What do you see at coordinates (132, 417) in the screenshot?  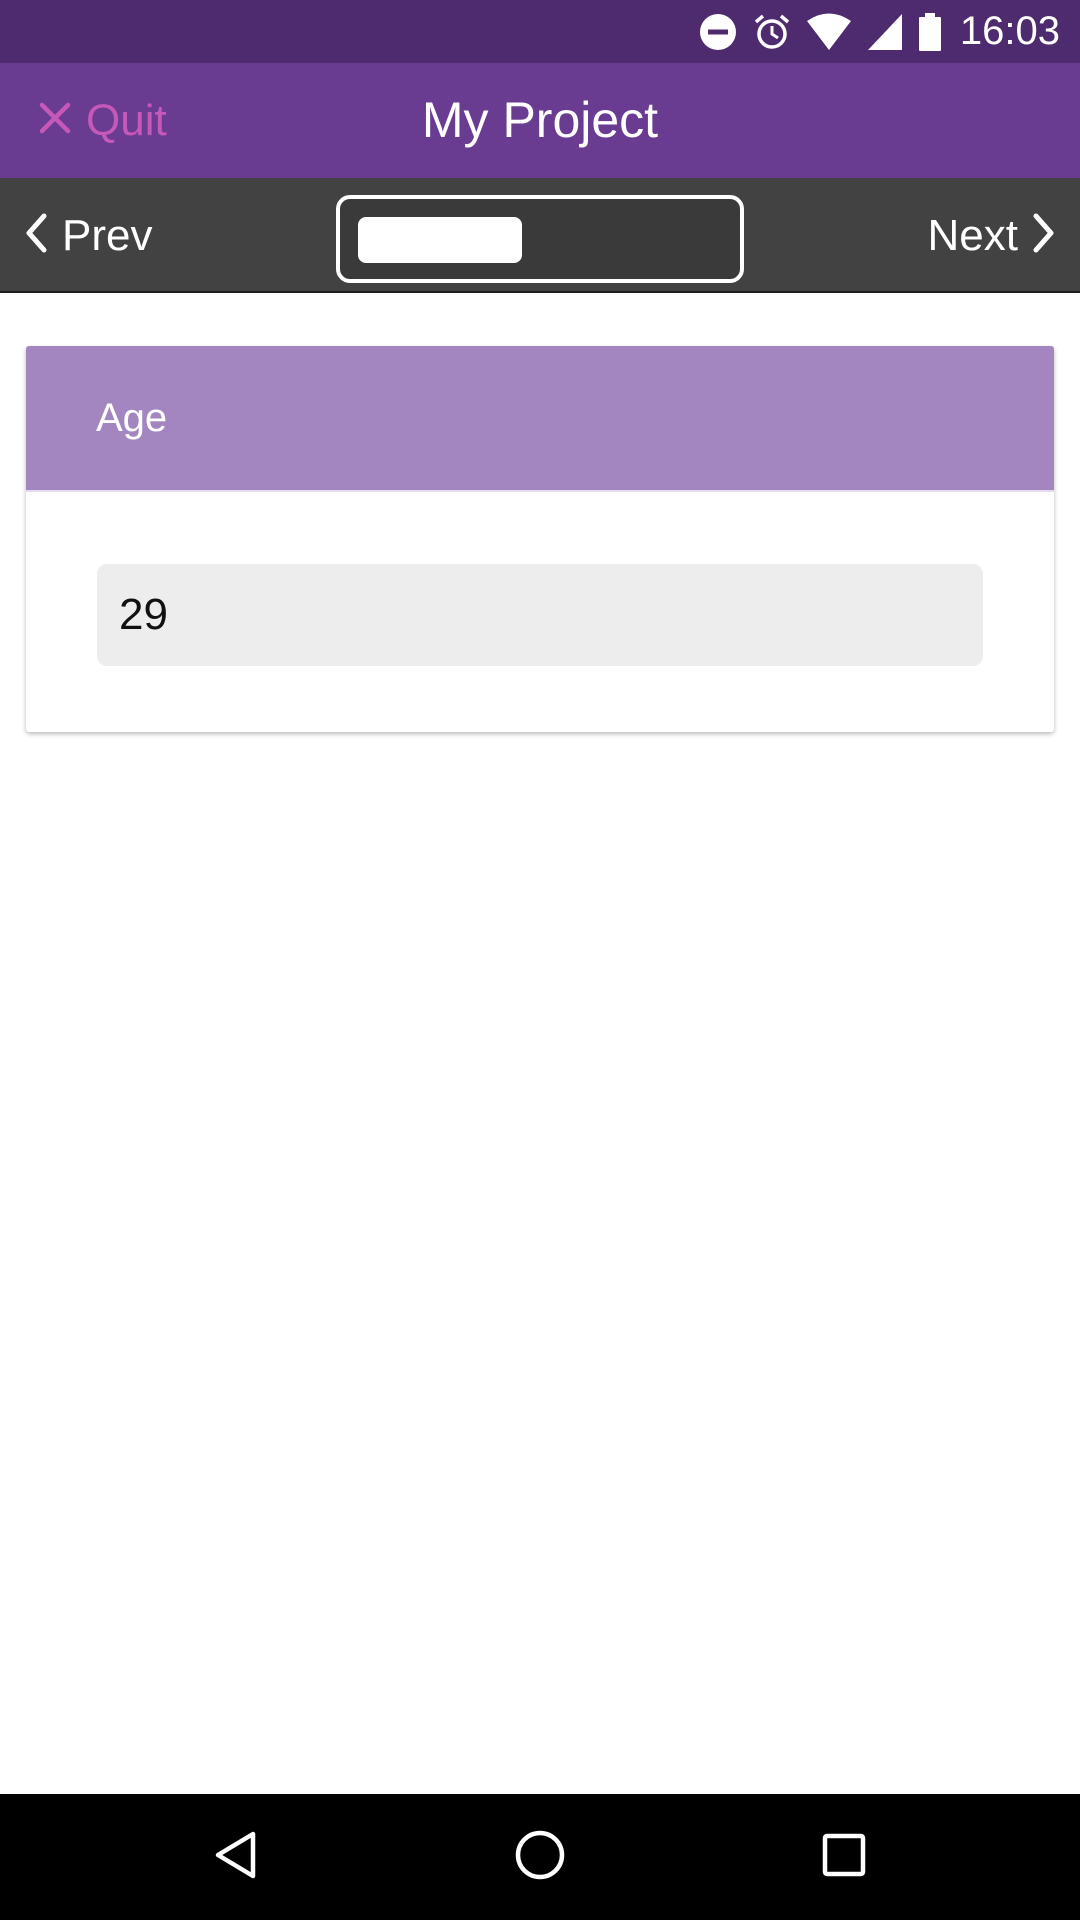 I see `question-label: Age` at bounding box center [132, 417].